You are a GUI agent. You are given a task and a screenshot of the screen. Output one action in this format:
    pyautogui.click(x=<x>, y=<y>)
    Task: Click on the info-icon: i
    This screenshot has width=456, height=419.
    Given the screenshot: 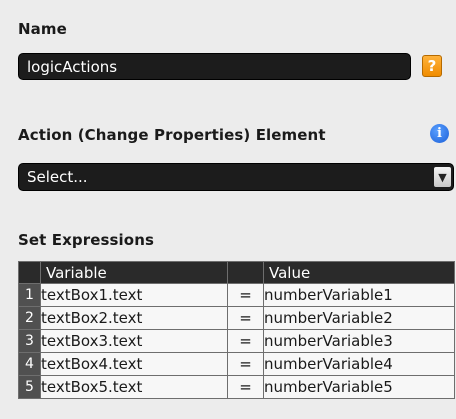 What is the action you would take?
    pyautogui.click(x=439, y=133)
    